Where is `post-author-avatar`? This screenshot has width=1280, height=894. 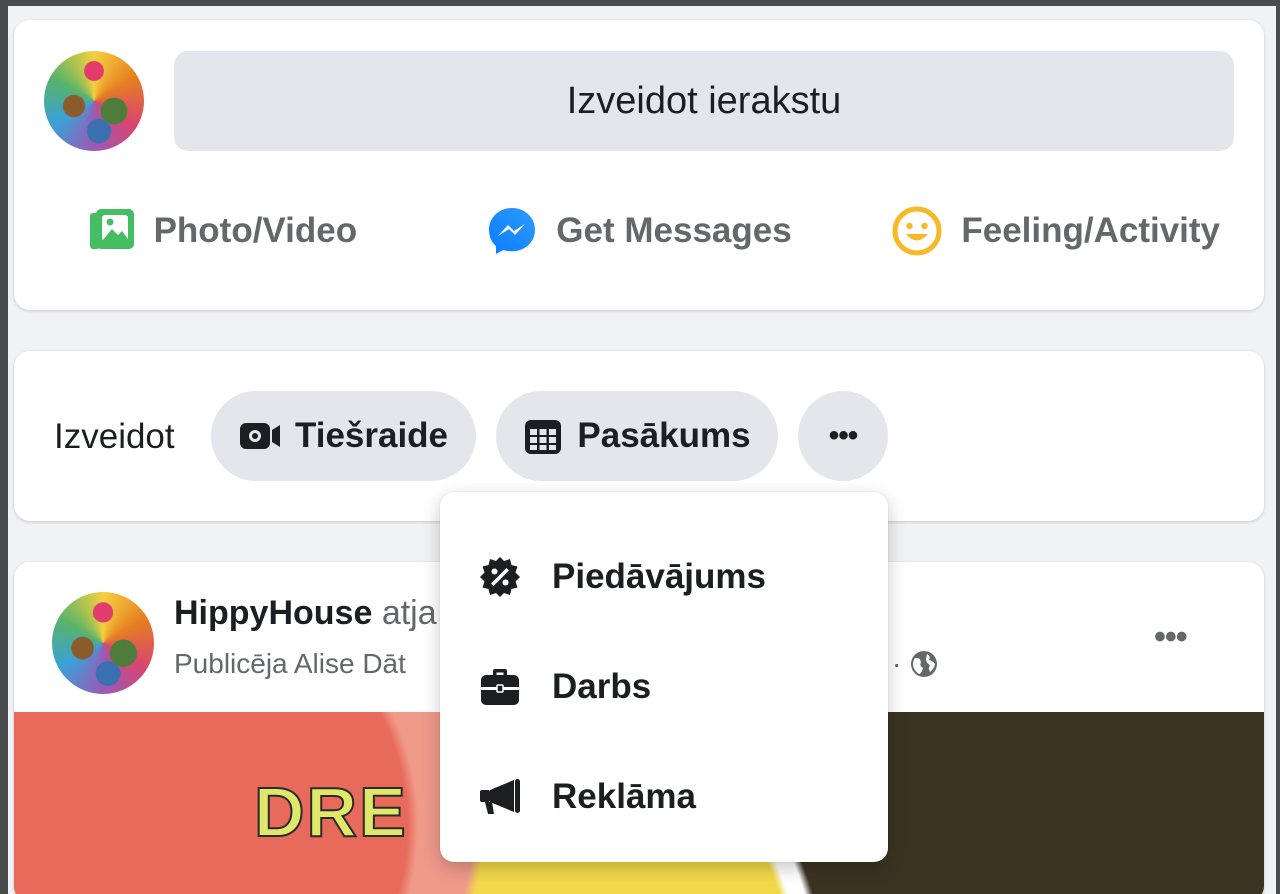
post-author-avatar is located at coordinates (103, 643).